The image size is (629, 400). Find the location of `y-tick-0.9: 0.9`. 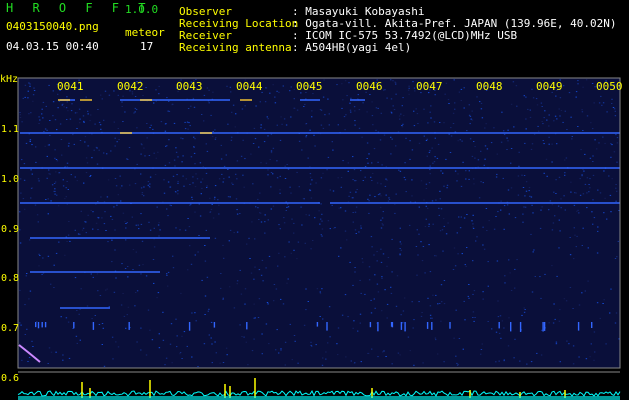

y-tick-0.9: 0.9 is located at coordinates (10, 229).